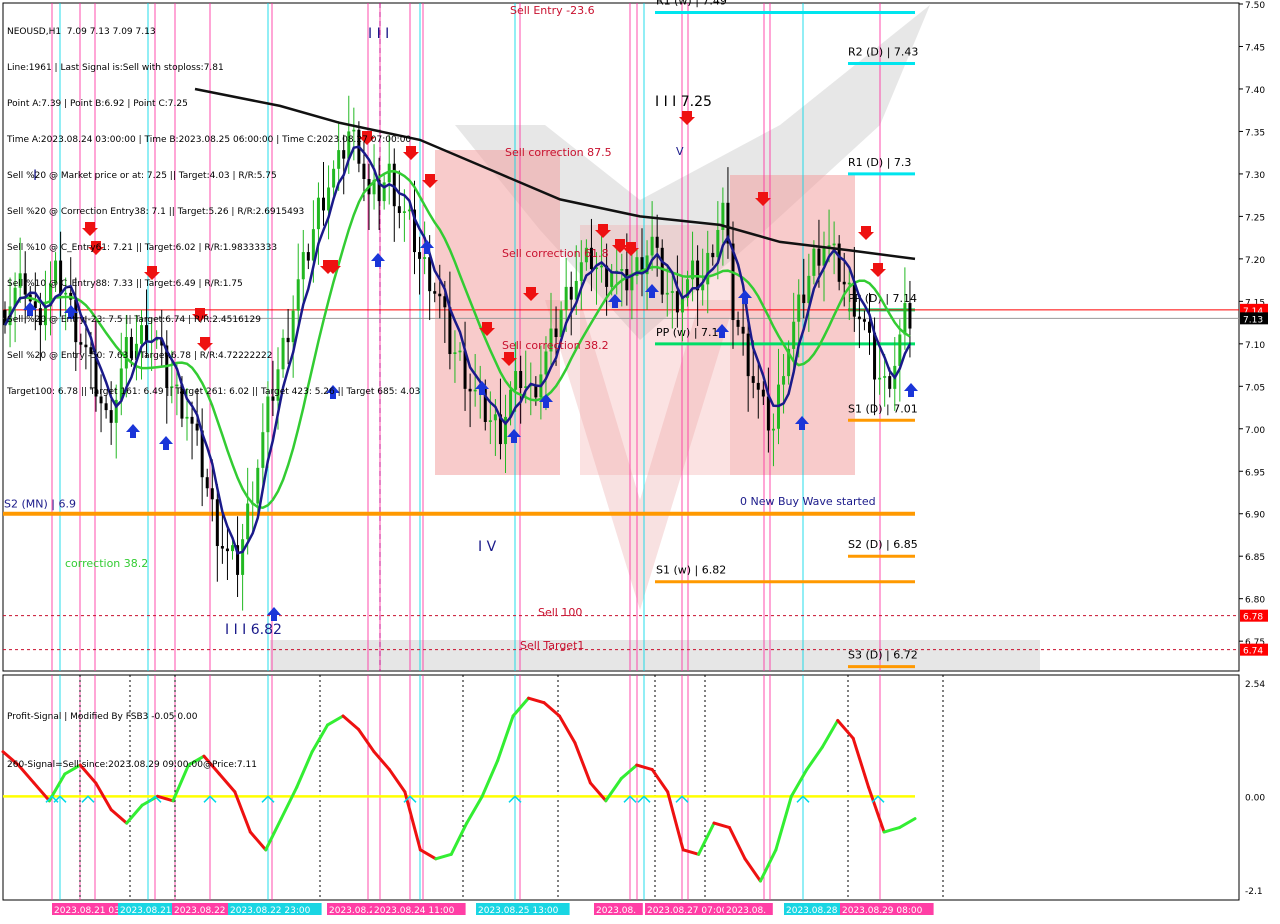 This screenshot has width=1280, height=924. What do you see at coordinates (146, 911) in the screenshot?
I see `time-axis-label: 2023.08.21` at bounding box center [146, 911].